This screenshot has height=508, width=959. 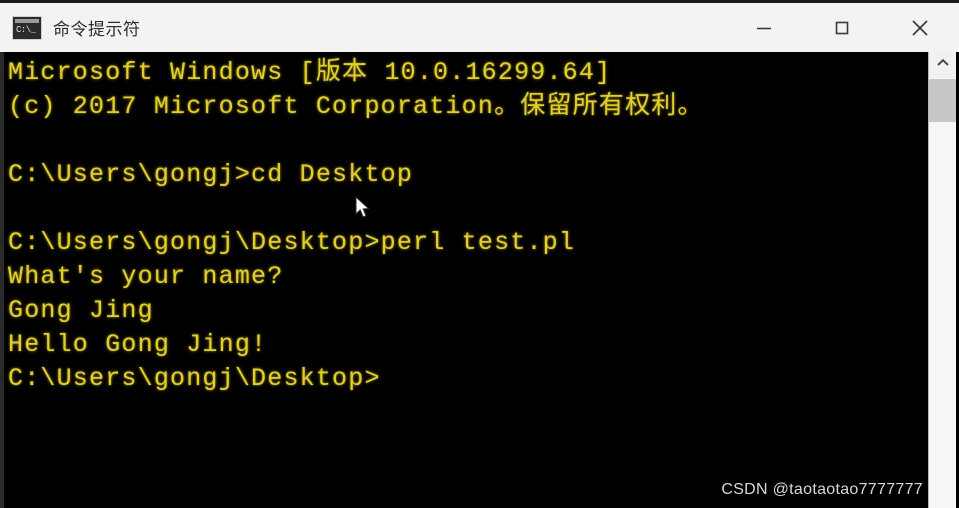 What do you see at coordinates (81, 310) in the screenshot?
I see `console-line: Gong Jing` at bounding box center [81, 310].